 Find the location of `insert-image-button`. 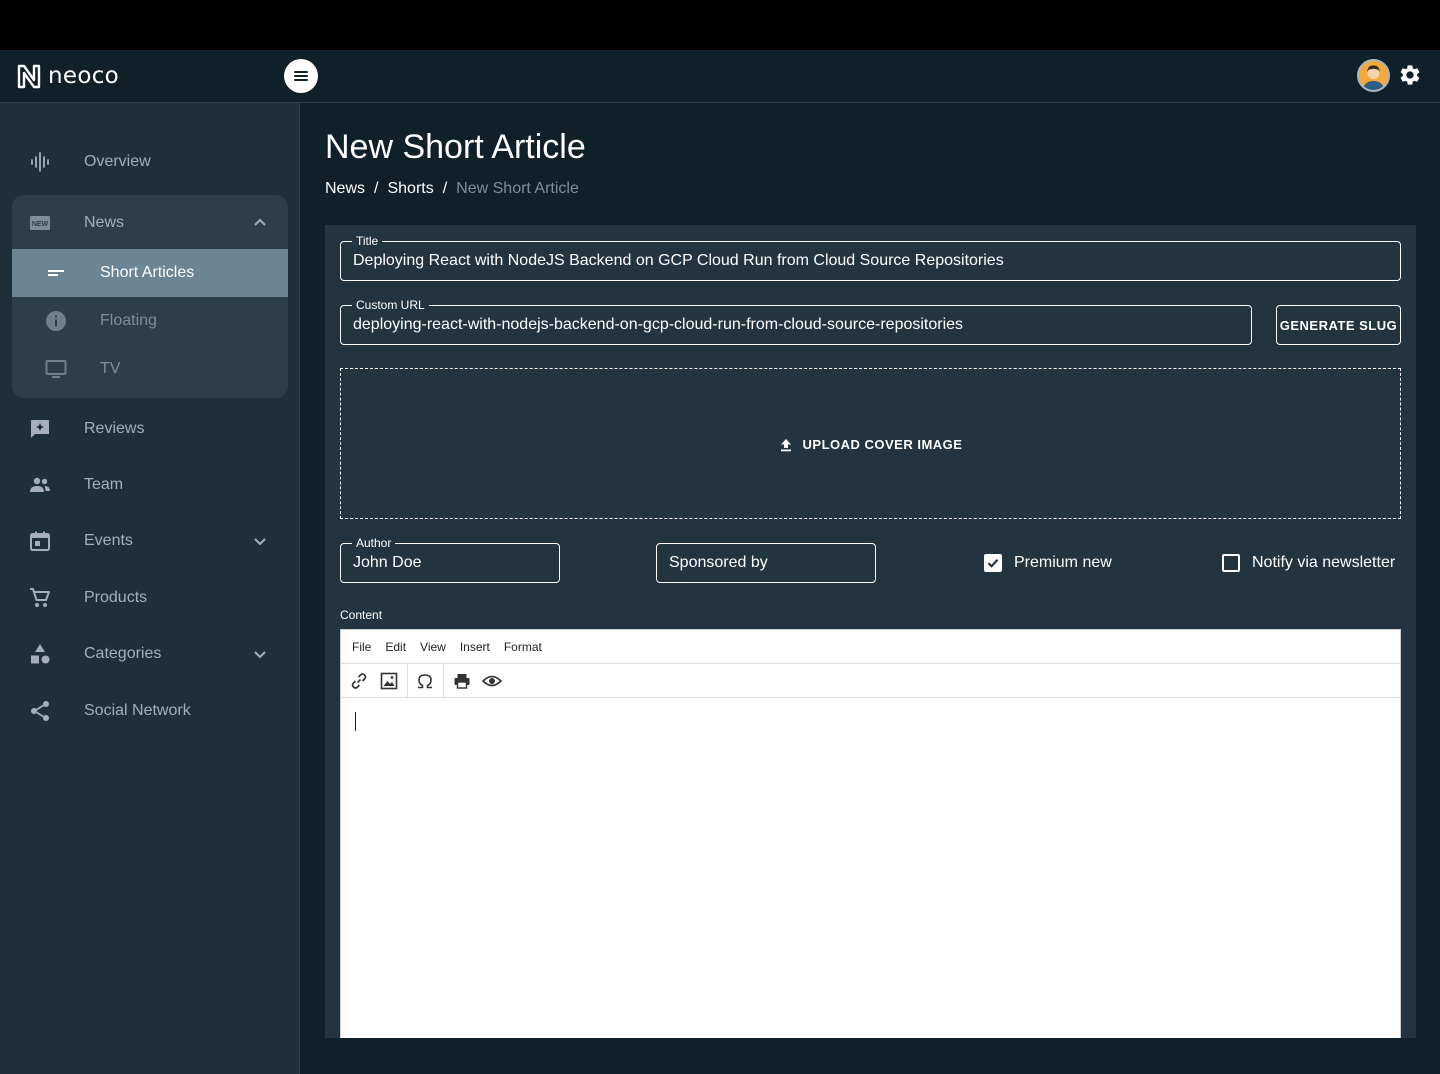

insert-image-button is located at coordinates (389, 681).